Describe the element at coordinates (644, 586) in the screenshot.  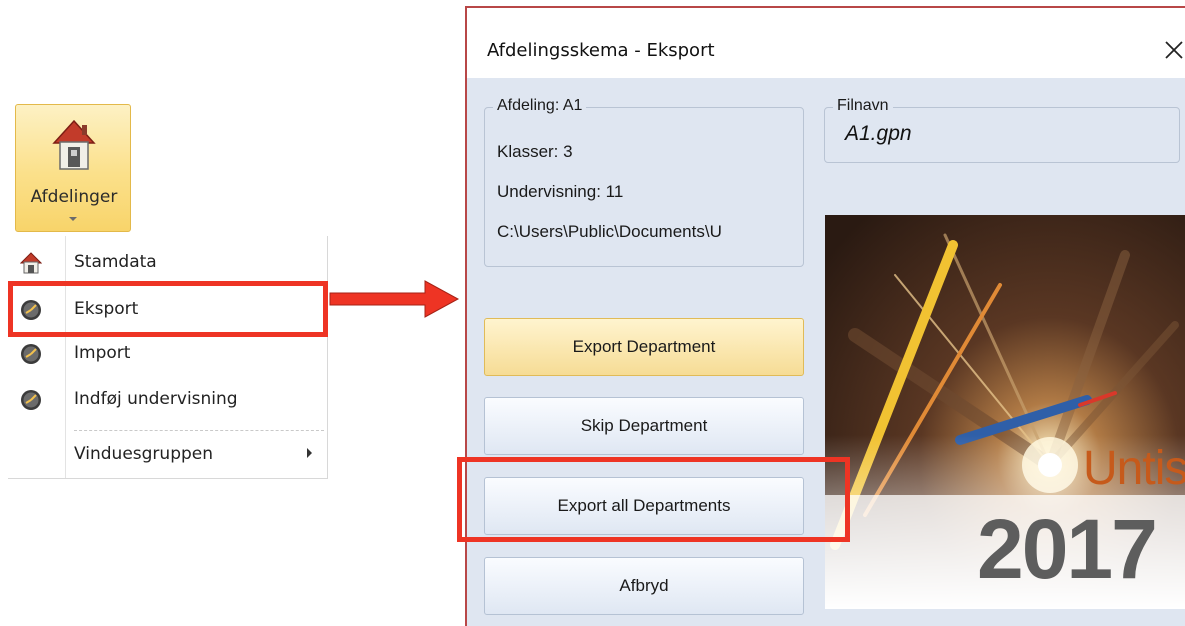
I see `cancel-button: Afbryd` at that location.